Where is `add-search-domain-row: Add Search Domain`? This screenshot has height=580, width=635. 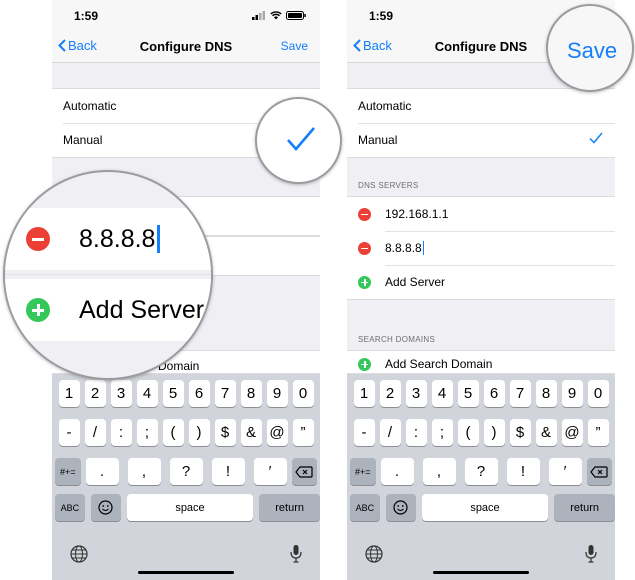
add-search-domain-row: Add Search Domain is located at coordinates (481, 362).